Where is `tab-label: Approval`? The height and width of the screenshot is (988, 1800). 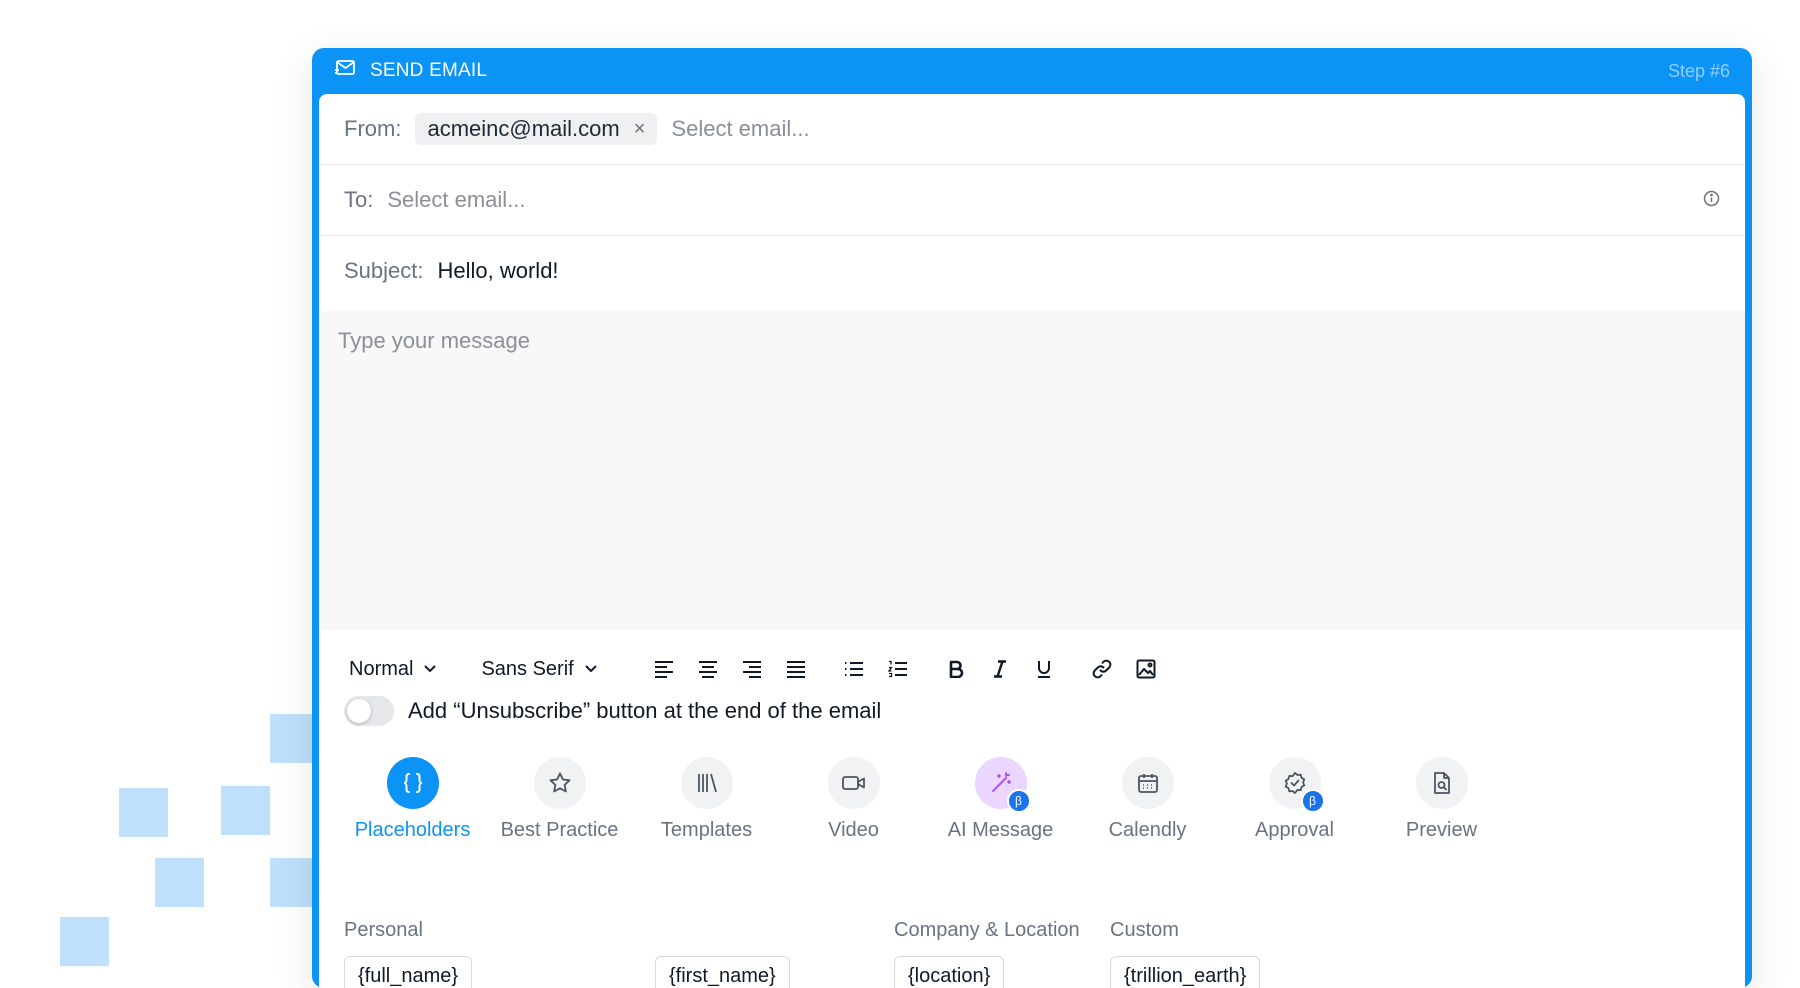
tab-label: Approval is located at coordinates (1294, 830).